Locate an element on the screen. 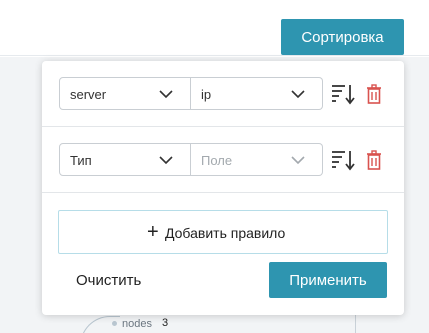 The height and width of the screenshot is (333, 429). clear-button: Очистить is located at coordinates (120, 280).